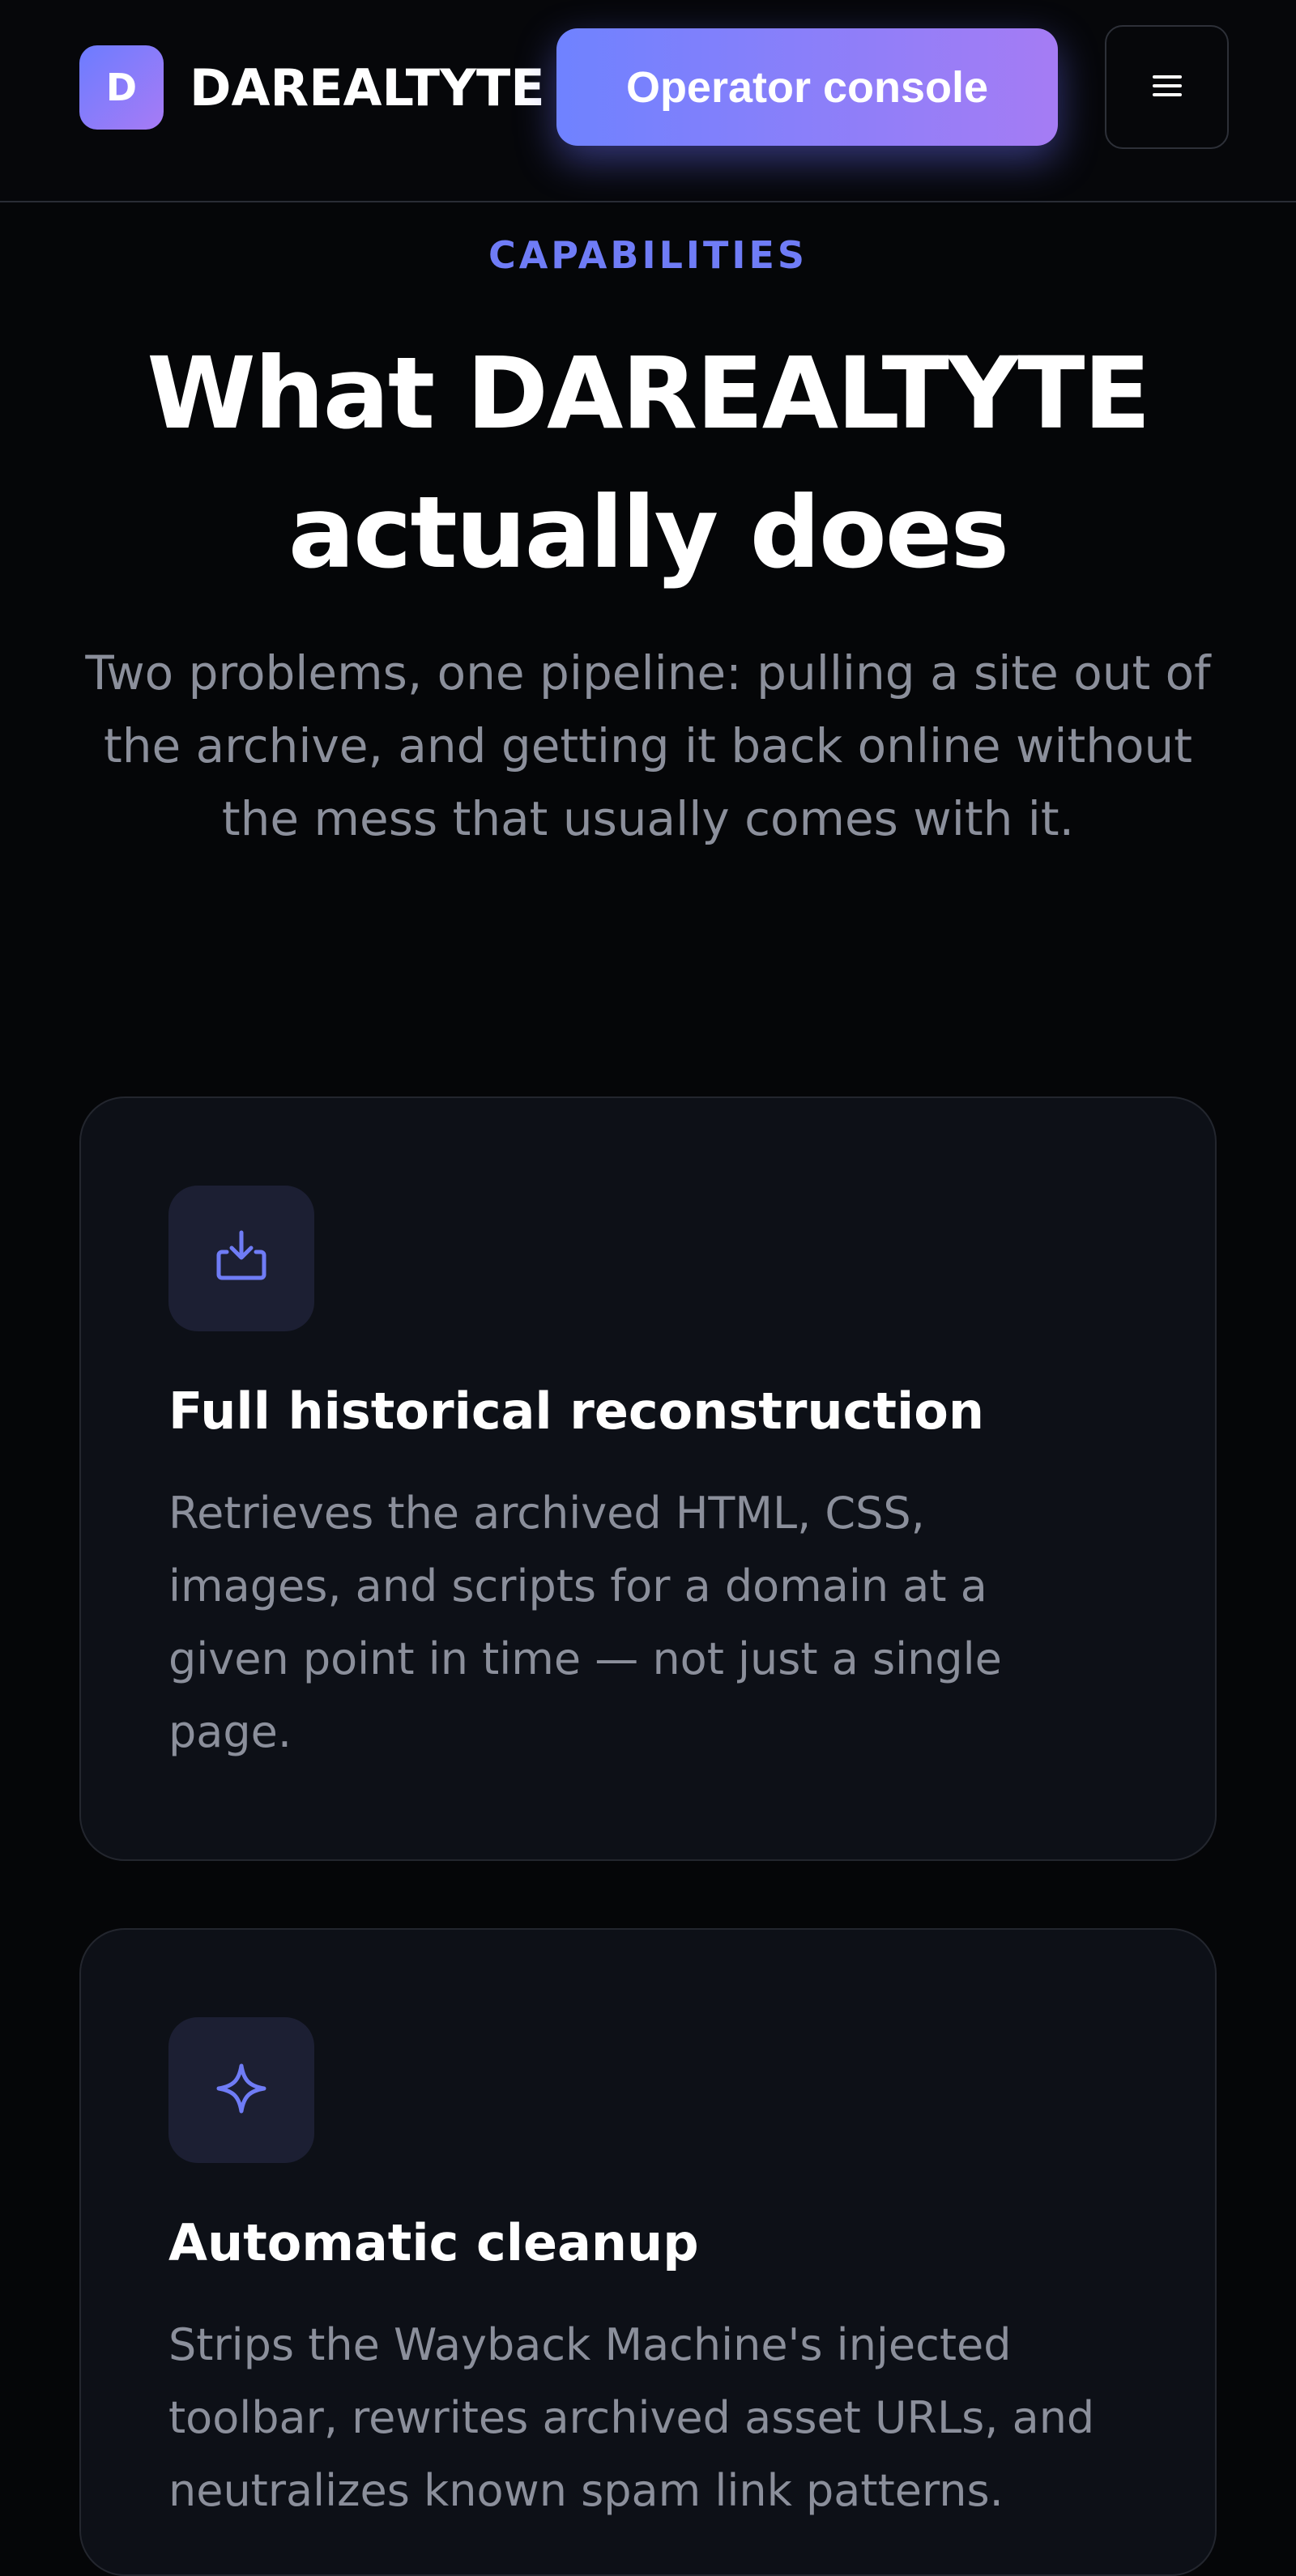  I want to click on section-title: What DAREALTYTE actually does, so click(648, 463).